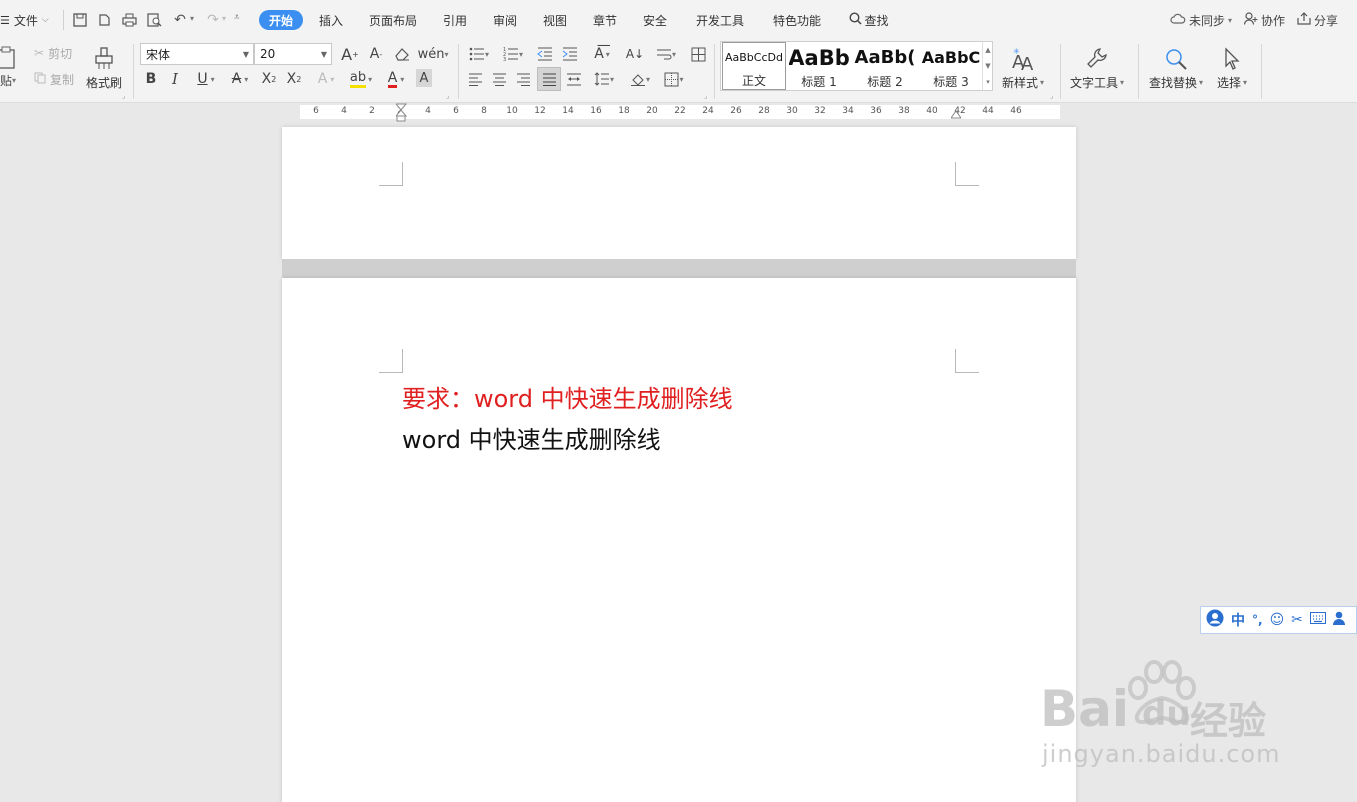 This screenshot has height=802, width=1357. I want to click on tab-special-features: 特色功能, so click(797, 20).